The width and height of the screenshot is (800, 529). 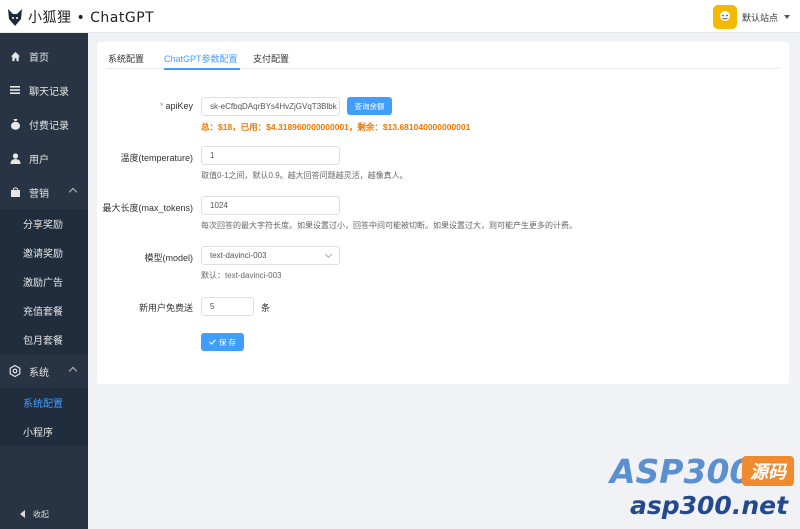 What do you see at coordinates (49, 126) in the screenshot?
I see `sidebar-item-label: 付费记录` at bounding box center [49, 126].